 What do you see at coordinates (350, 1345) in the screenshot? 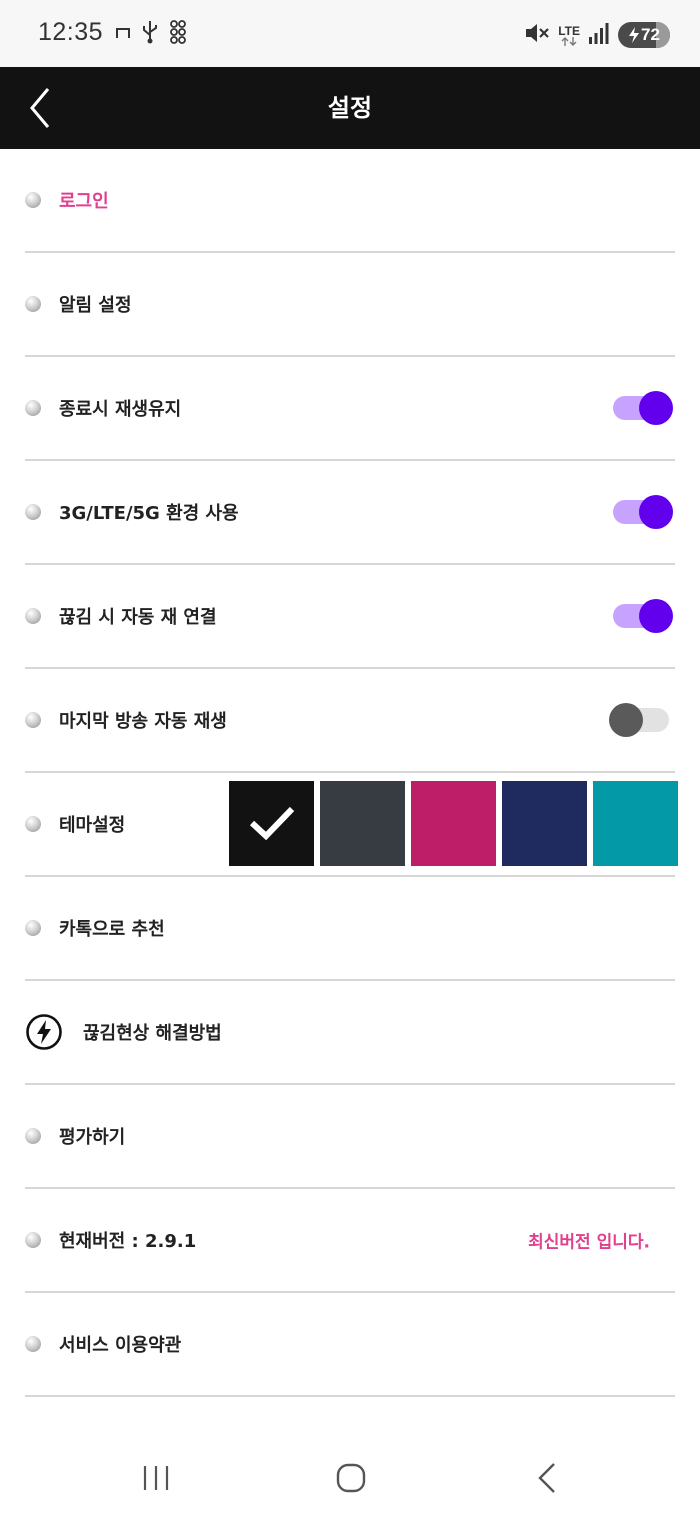
I see `settings-row-terms: 서비스 이용약관` at bounding box center [350, 1345].